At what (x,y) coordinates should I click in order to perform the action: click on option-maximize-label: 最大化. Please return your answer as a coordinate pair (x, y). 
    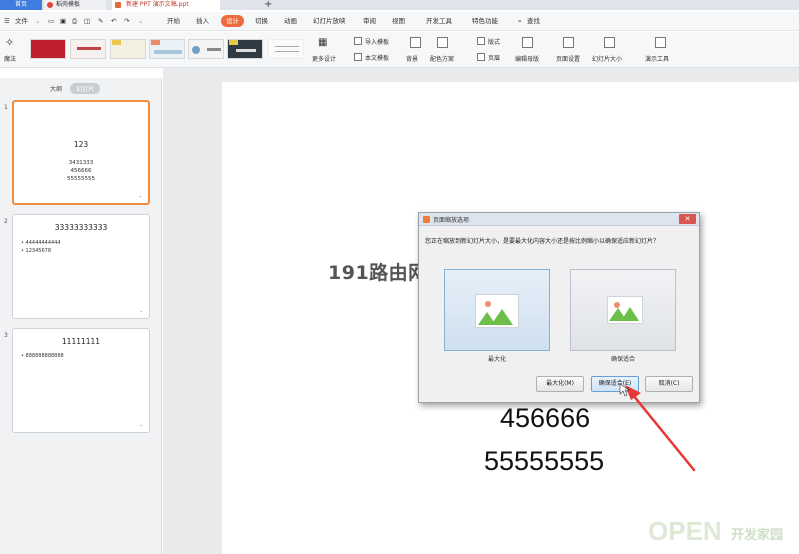
    Looking at the image, I should click on (496, 359).